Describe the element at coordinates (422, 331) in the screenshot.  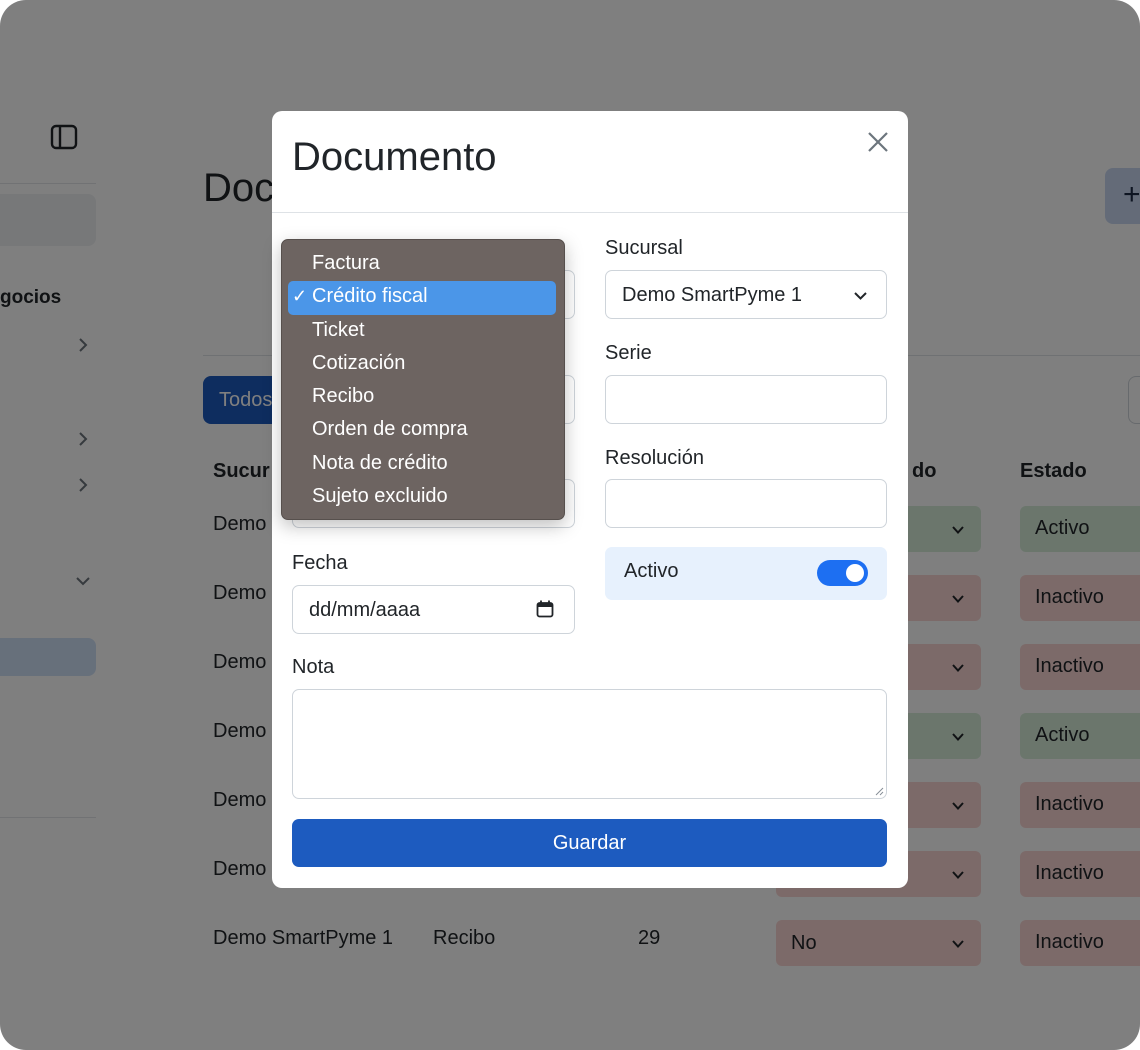
I see `dropdown-option: Ticket` at that location.